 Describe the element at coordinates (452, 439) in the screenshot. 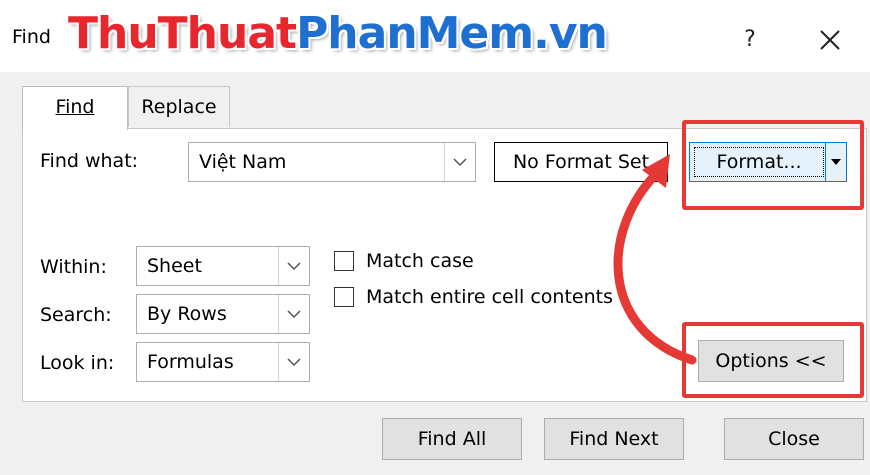

I see `find-all-button: Find All` at that location.